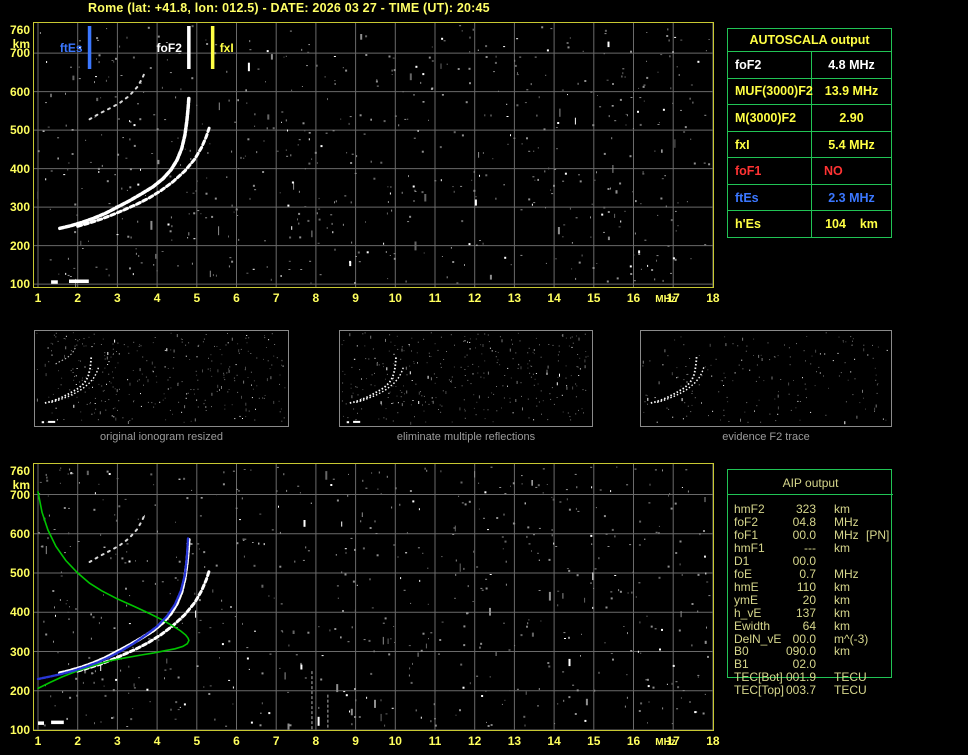  Describe the element at coordinates (810, 626) in the screenshot. I see `aip-row: Ewidth 64 km` at that location.